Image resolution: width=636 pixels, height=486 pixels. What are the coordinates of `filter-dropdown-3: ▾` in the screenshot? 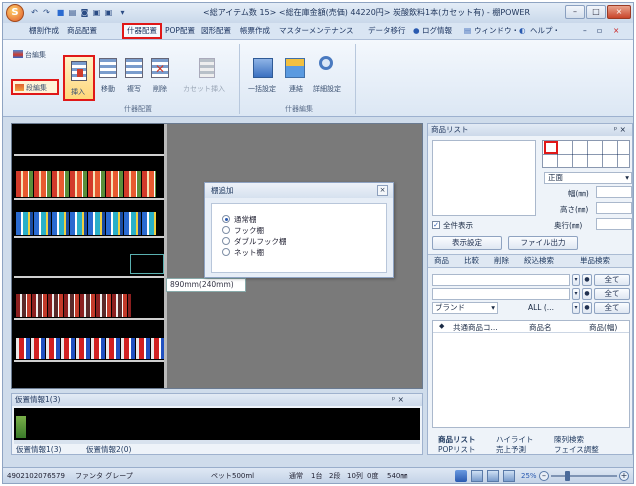 It's located at (576, 308).